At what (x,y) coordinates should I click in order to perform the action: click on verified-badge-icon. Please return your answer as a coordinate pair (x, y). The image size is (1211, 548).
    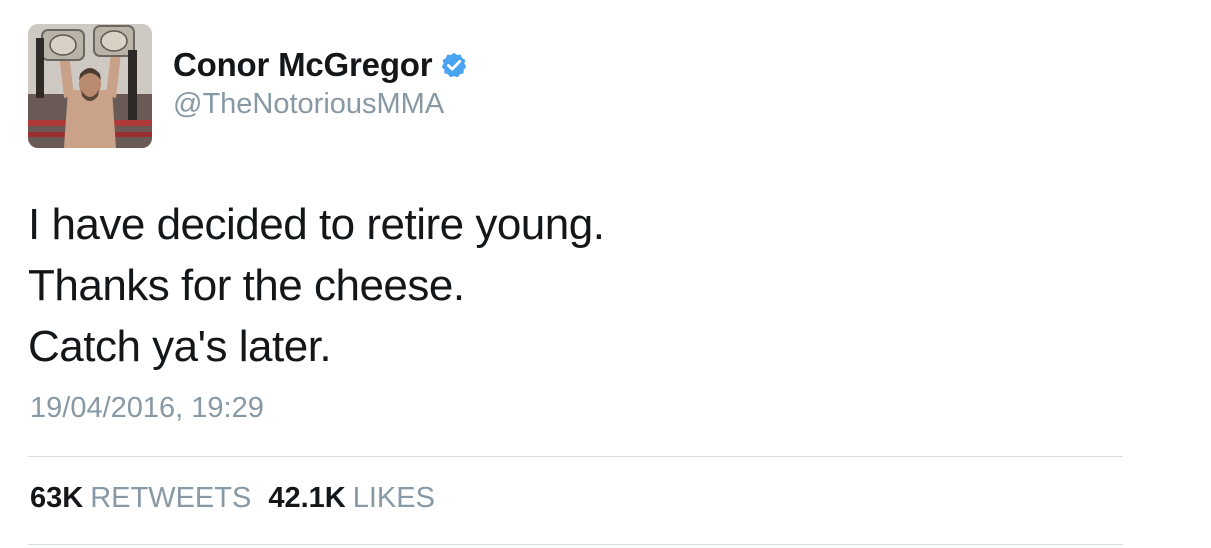
    Looking at the image, I should click on (454, 65).